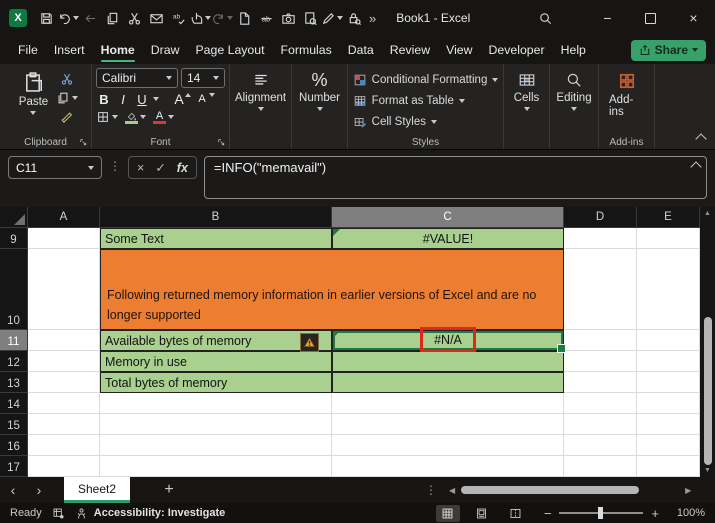 The image size is (715, 523). Describe the element at coordinates (156, 99) in the screenshot. I see `underline-dropdown-icon` at that location.